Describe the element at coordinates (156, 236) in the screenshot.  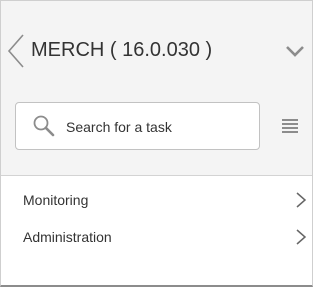
I see `menu-item-administration: Administration` at that location.